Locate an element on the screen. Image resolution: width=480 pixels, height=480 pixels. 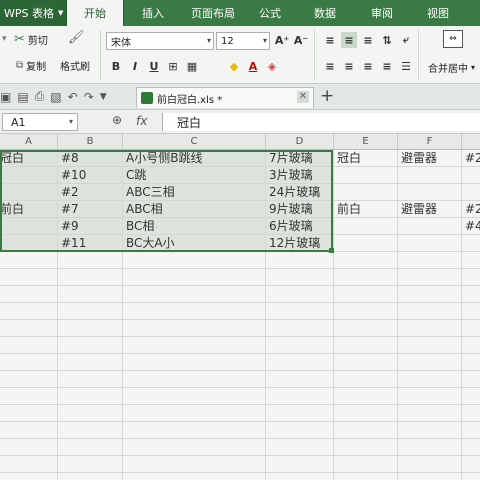
align-right-icon: ≡ is located at coordinates (368, 66).